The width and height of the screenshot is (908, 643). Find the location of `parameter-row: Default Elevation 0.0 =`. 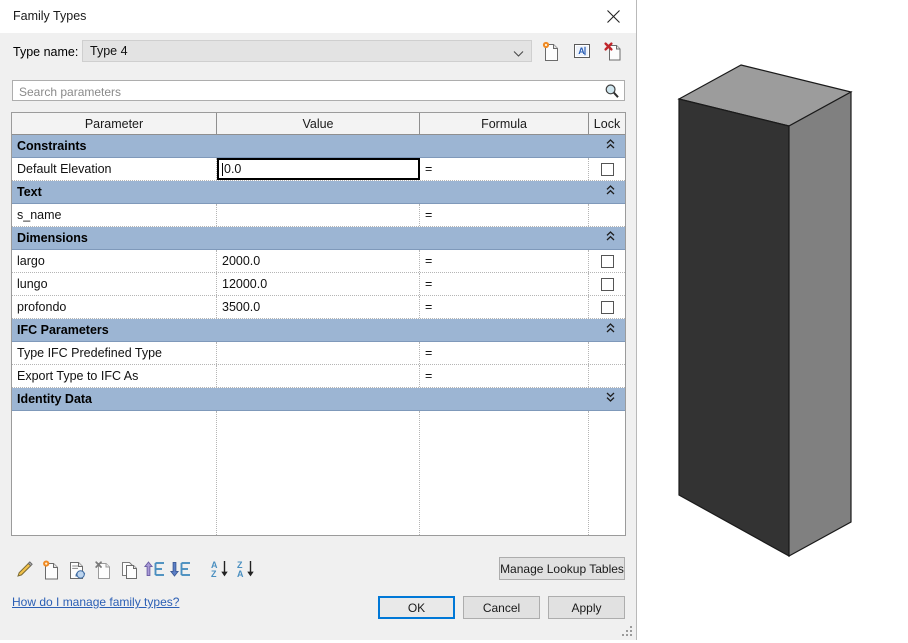

parameter-row: Default Elevation 0.0 = is located at coordinates (318, 169).